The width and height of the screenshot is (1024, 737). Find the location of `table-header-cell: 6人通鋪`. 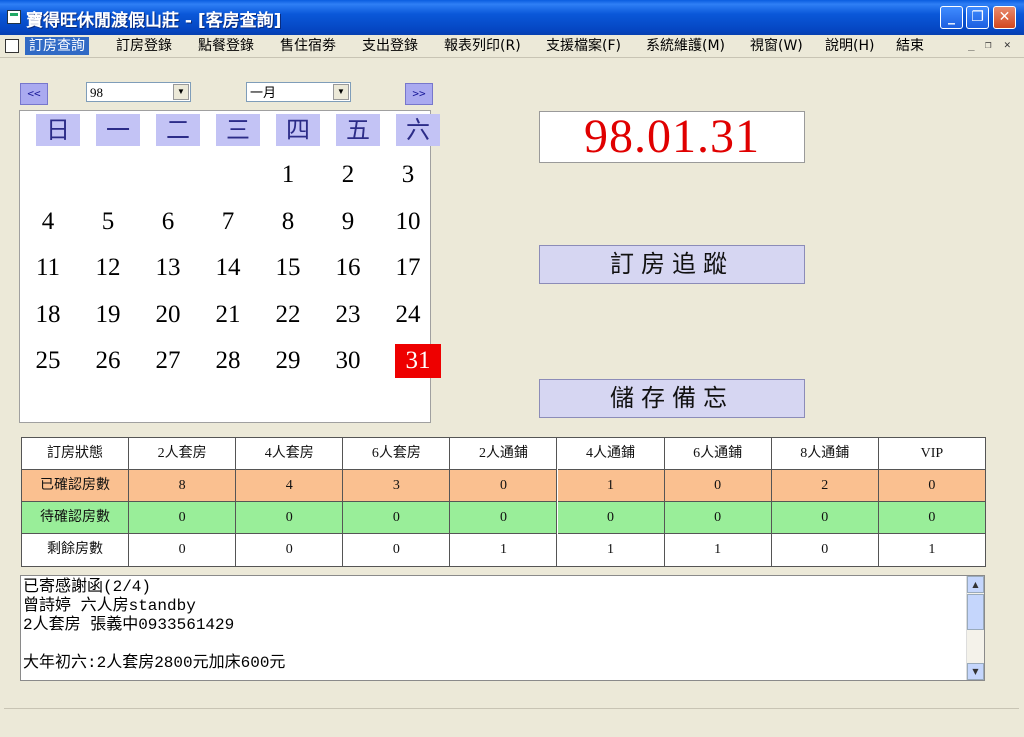

table-header-cell: 6人通鋪 is located at coordinates (718, 454).